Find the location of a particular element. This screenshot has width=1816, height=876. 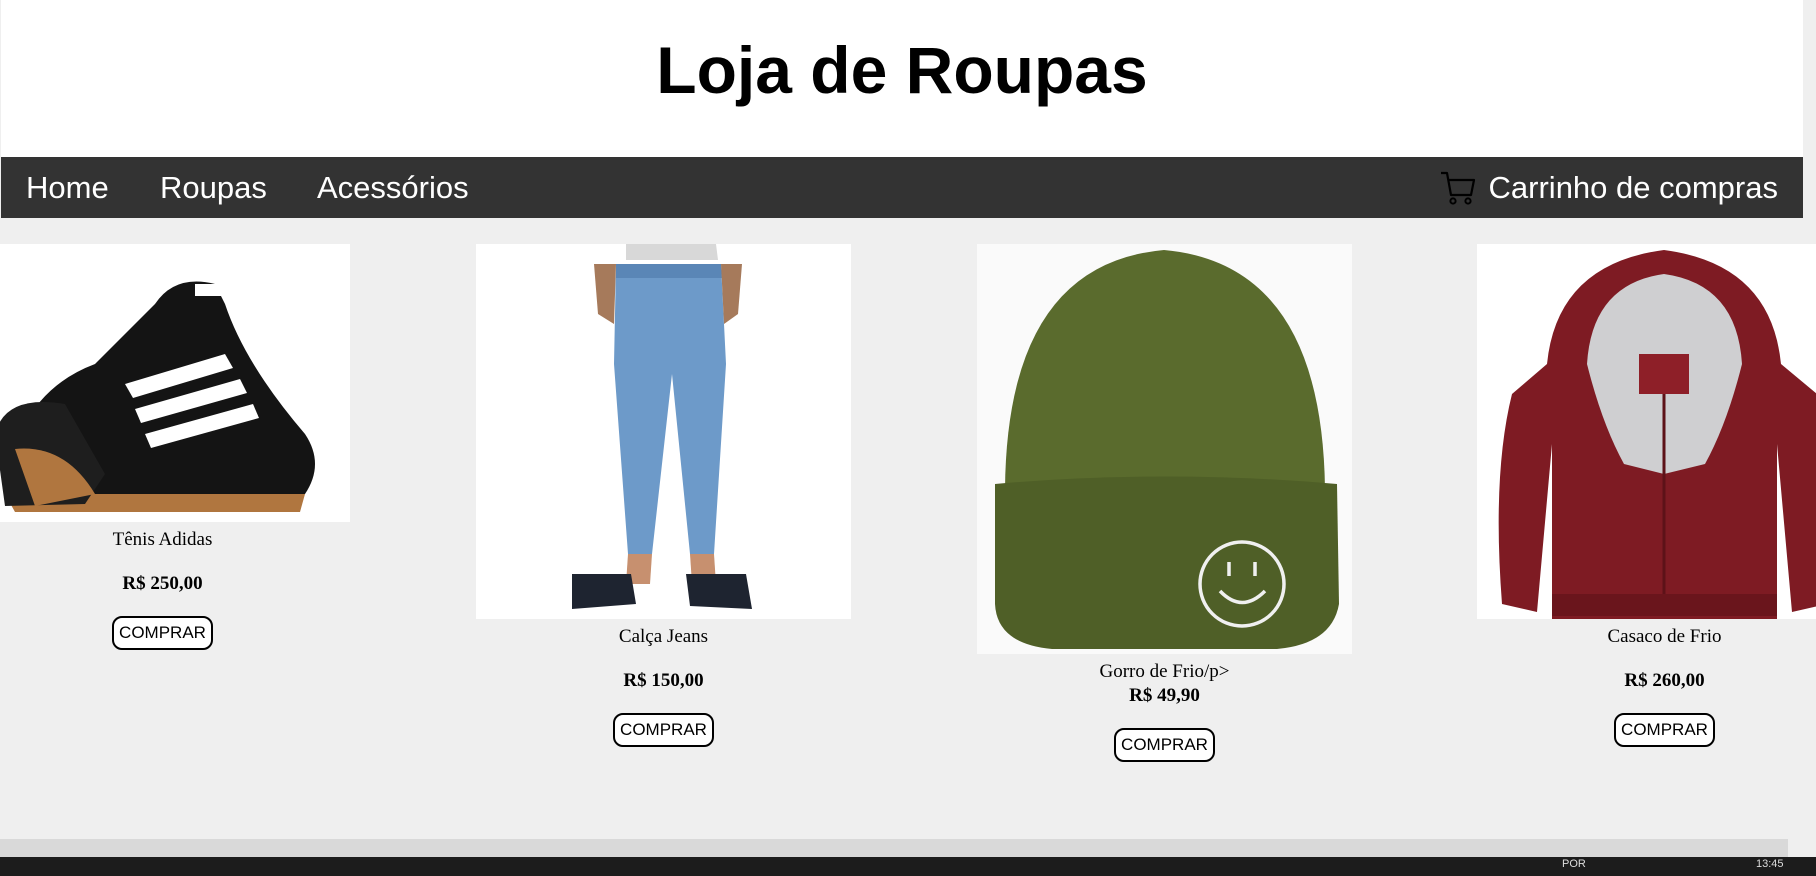

jacket-image is located at coordinates (1646, 431).